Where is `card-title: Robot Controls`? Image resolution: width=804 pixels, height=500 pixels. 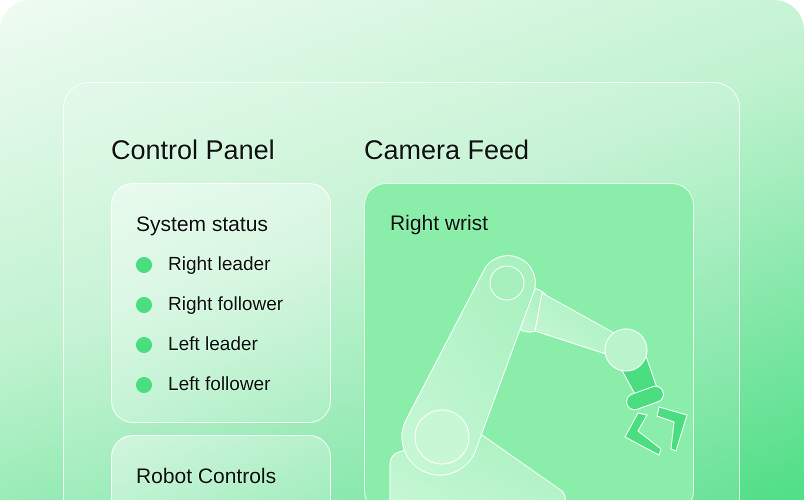 card-title: Robot Controls is located at coordinates (207, 477).